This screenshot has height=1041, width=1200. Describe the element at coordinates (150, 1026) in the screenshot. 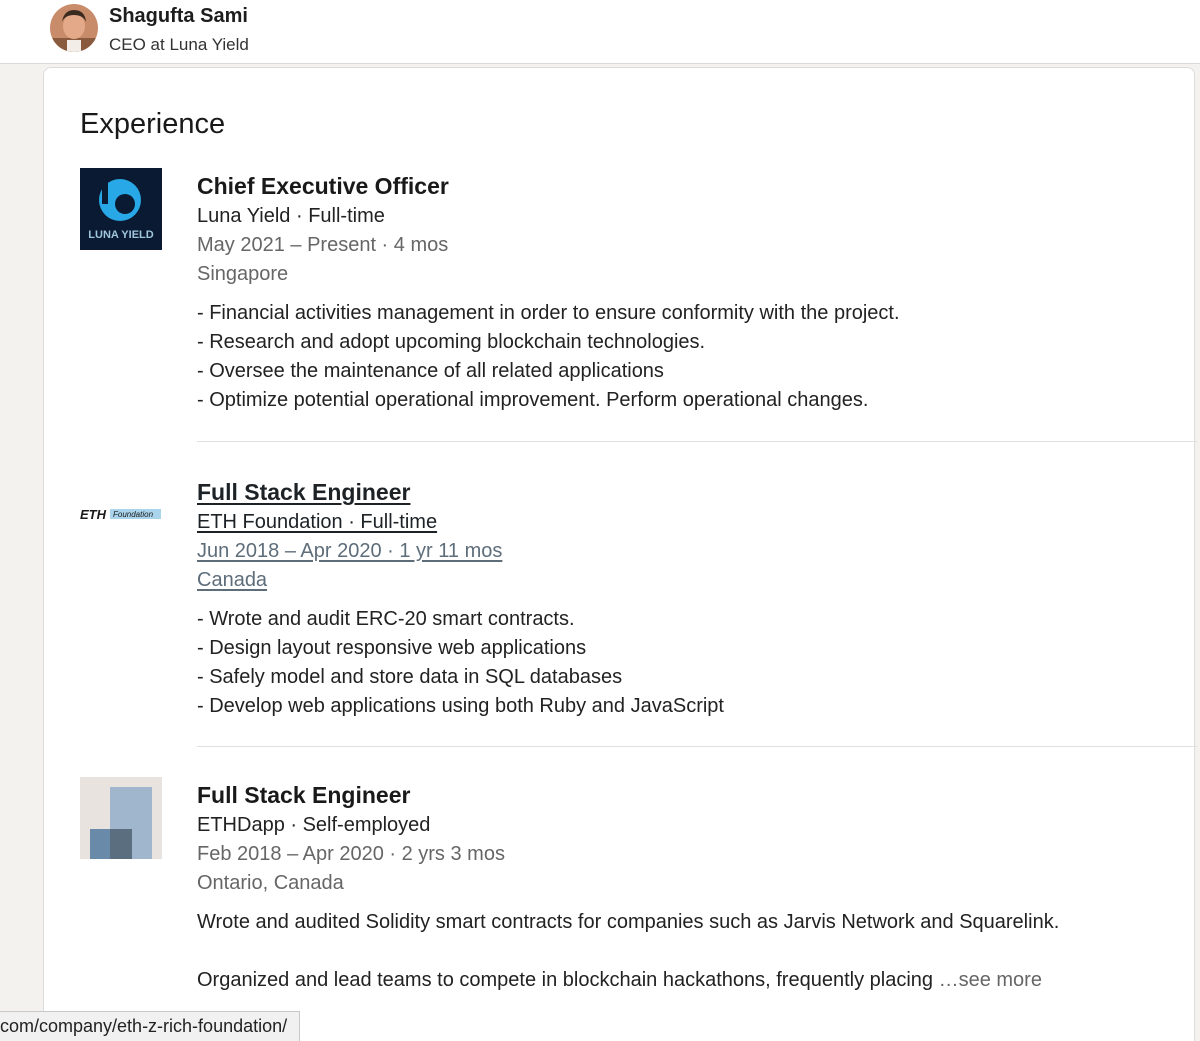

I see `status-bar-url: com/company/eth-z-rich-foundation/` at that location.